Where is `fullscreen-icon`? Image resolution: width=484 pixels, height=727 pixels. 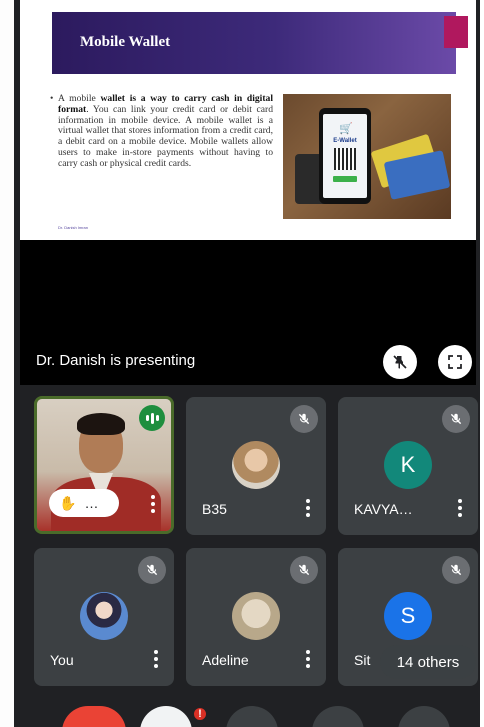
fullscreen-icon is located at coordinates (455, 362).